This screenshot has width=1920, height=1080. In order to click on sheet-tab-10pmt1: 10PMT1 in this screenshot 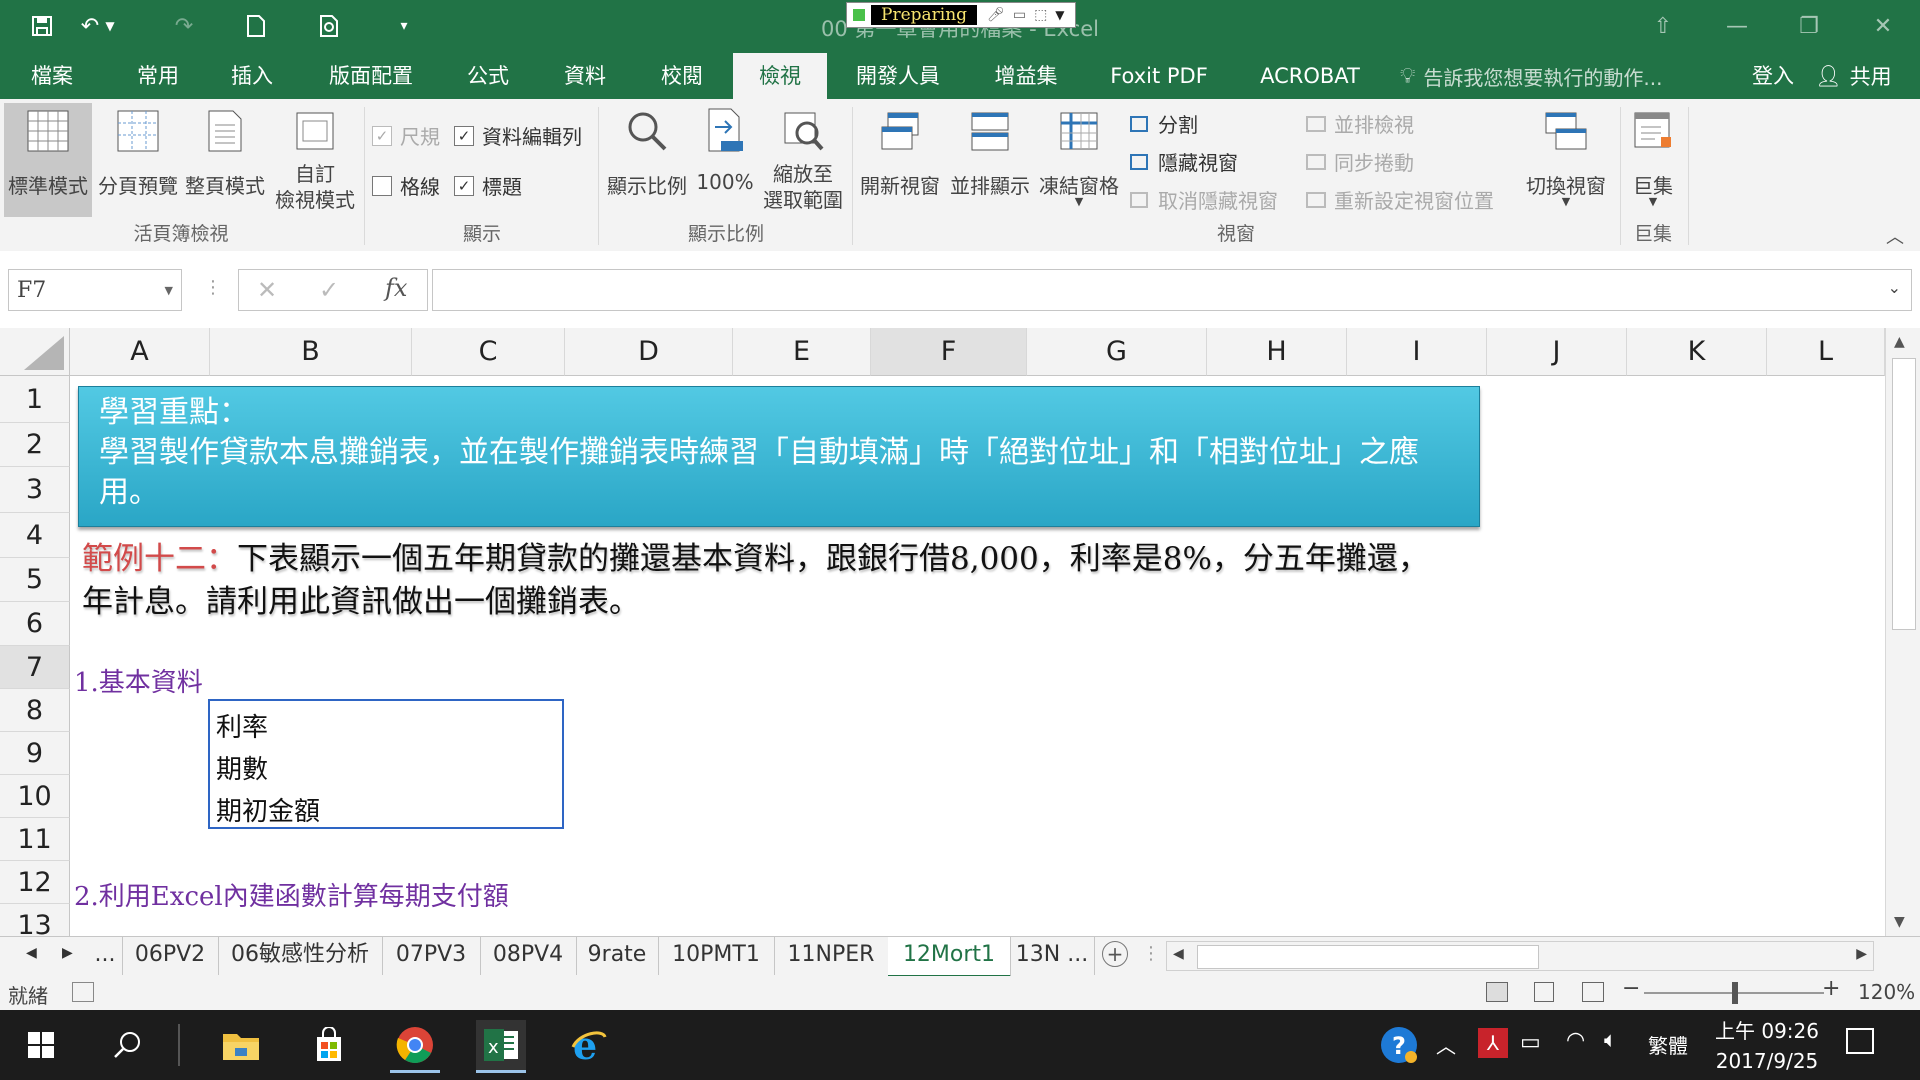, I will do `click(716, 956)`.